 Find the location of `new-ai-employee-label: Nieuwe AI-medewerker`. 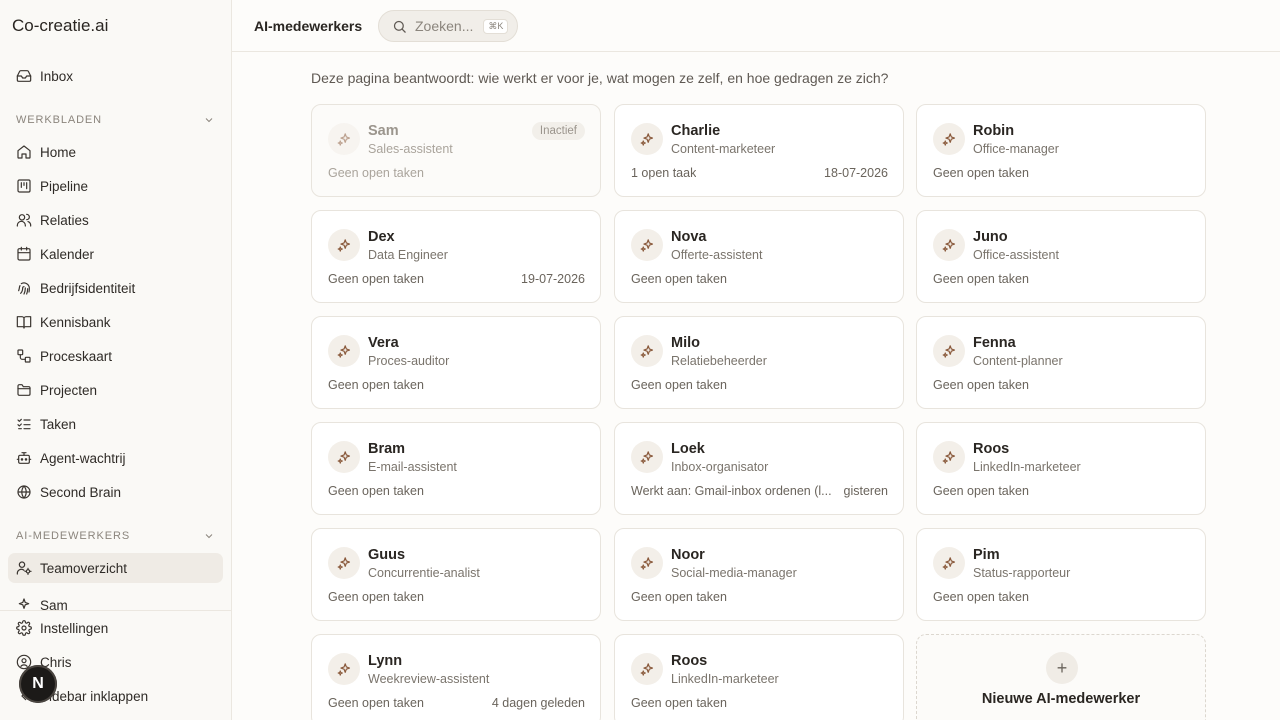

new-ai-employee-label: Nieuwe AI-medewerker is located at coordinates (1061, 699).